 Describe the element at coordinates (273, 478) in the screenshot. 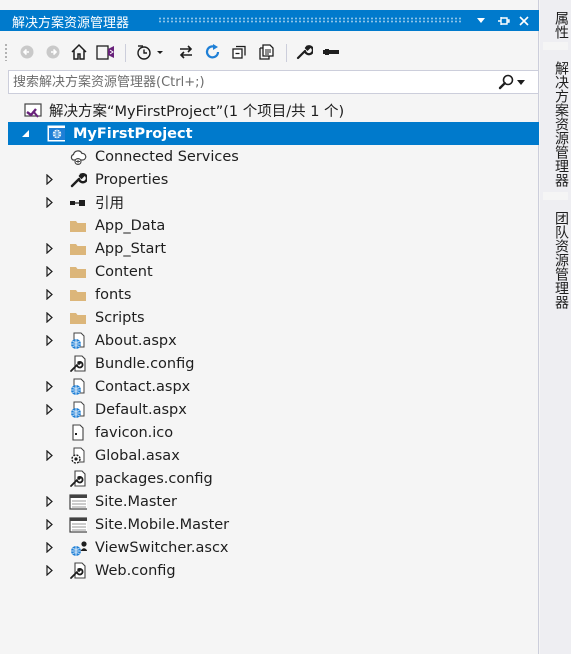

I see `tree-item: packages.config` at that location.